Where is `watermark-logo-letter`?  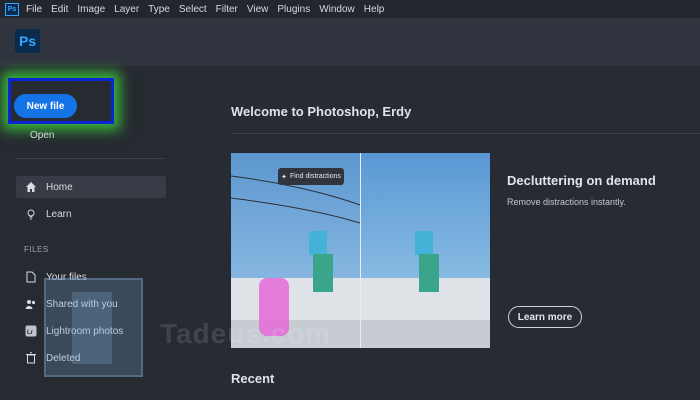 watermark-logo-letter is located at coordinates (92, 328).